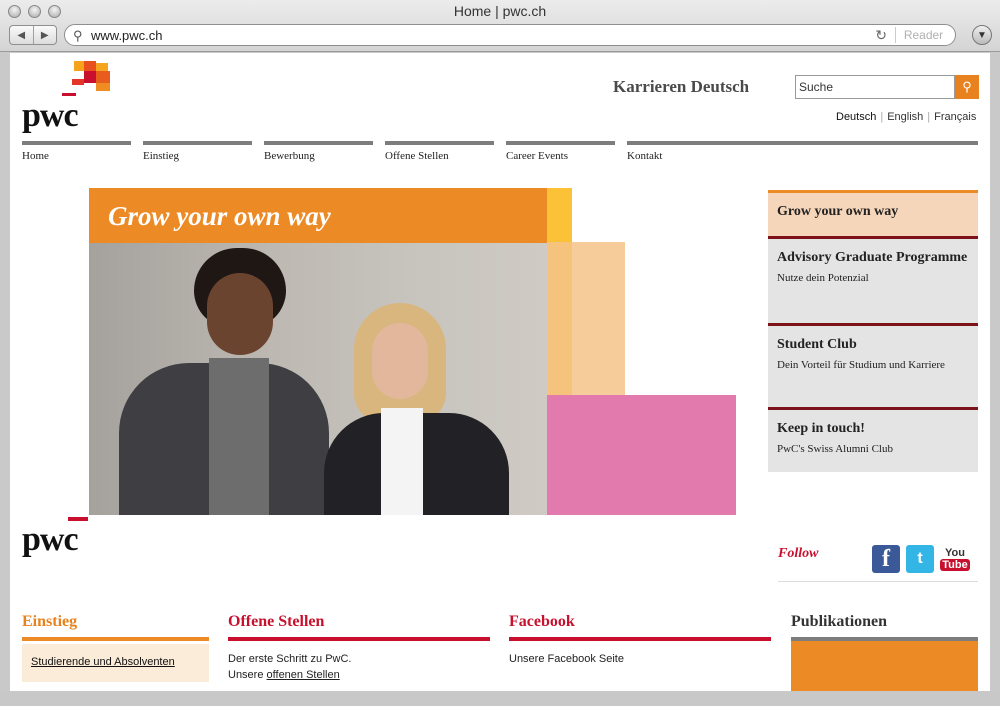  I want to click on lang-deutsch: Deutsch, so click(856, 117).